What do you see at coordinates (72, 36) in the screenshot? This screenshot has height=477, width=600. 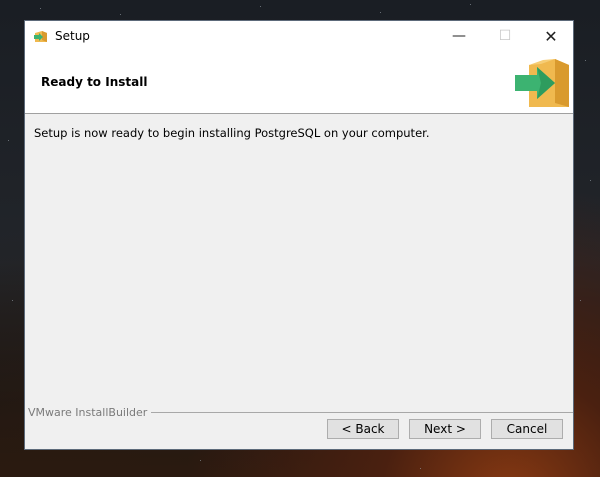 I see `window-title: Setup` at bounding box center [72, 36].